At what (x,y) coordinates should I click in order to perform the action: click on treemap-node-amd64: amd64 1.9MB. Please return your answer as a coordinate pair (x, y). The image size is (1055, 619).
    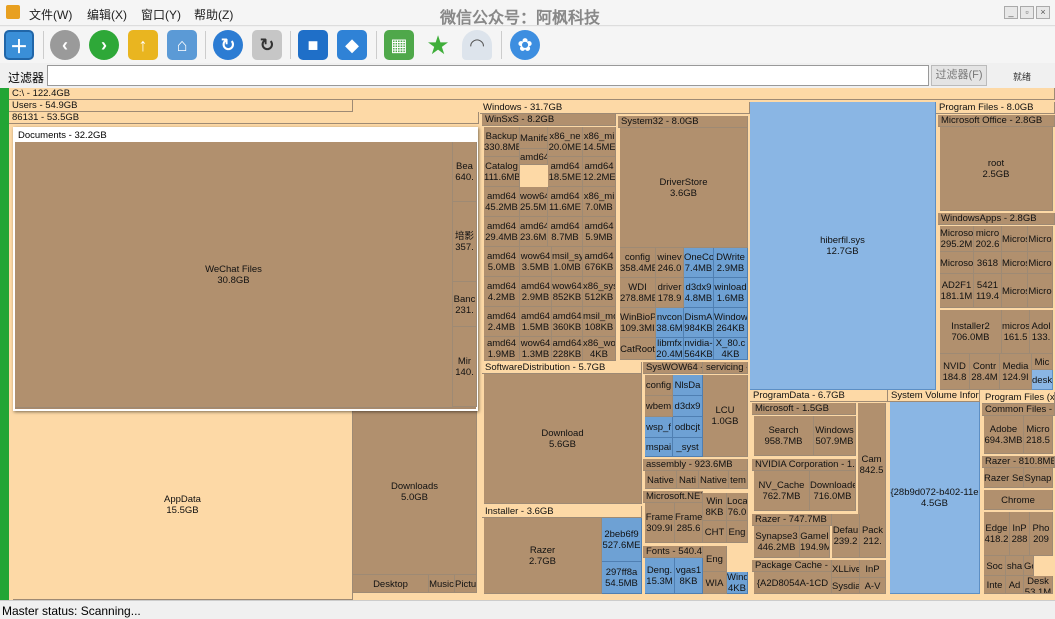
    Looking at the image, I should click on (502, 349).